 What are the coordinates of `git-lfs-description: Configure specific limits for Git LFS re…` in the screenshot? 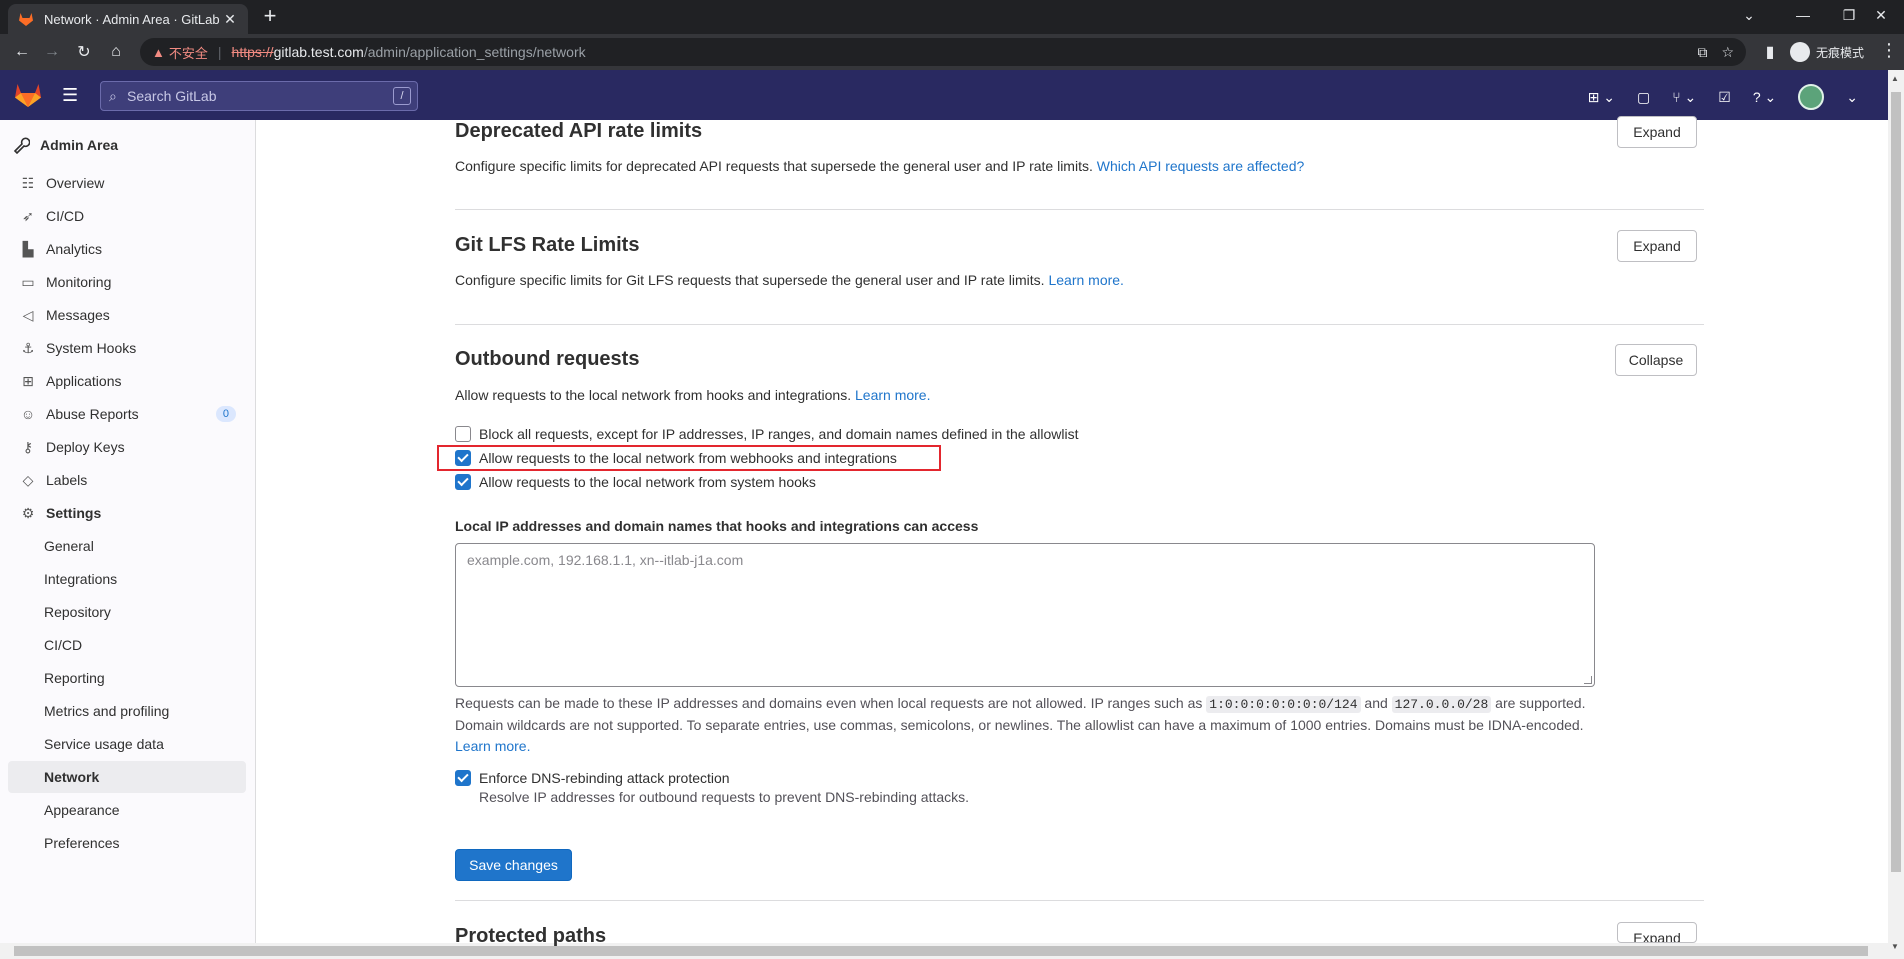 It's located at (789, 280).